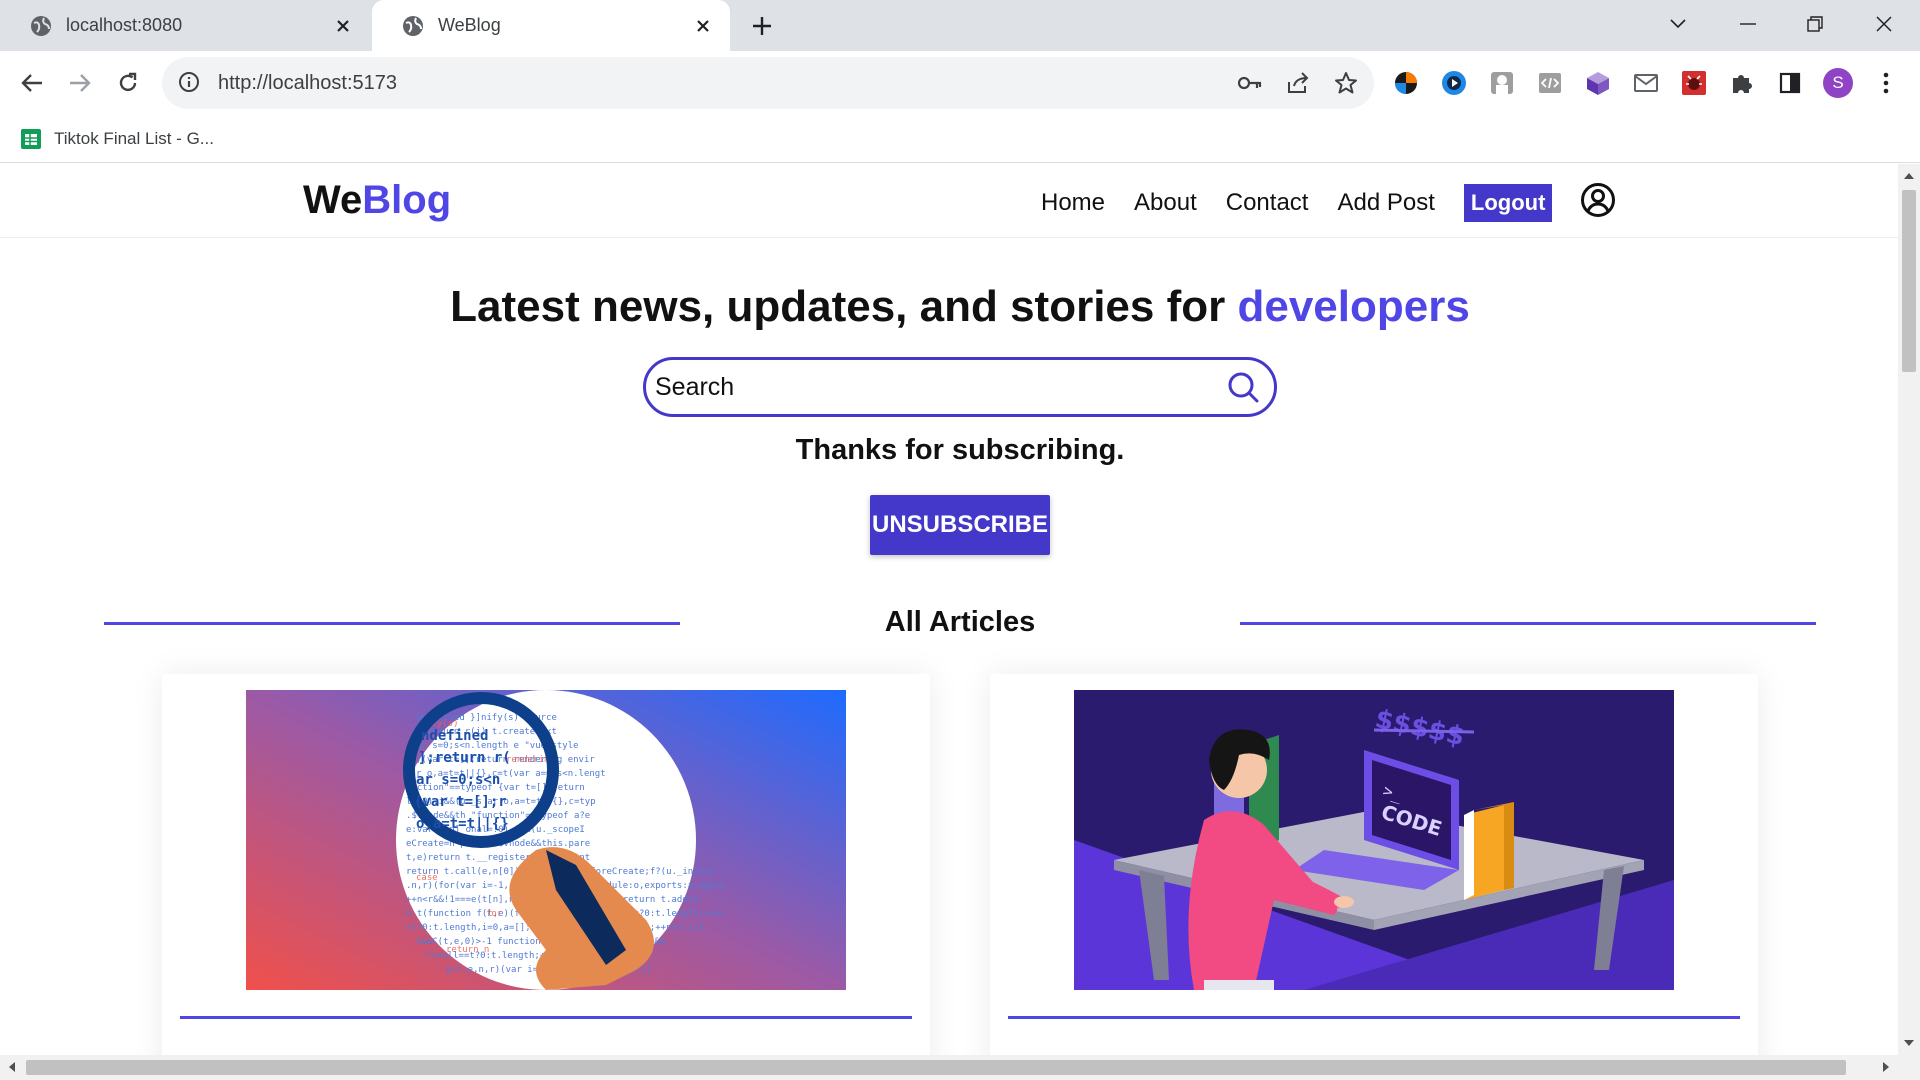 This screenshot has height=1080, width=1920. Describe the element at coordinates (936, 1067) in the screenshot. I see `horizontal-scroll-thumb` at that location.